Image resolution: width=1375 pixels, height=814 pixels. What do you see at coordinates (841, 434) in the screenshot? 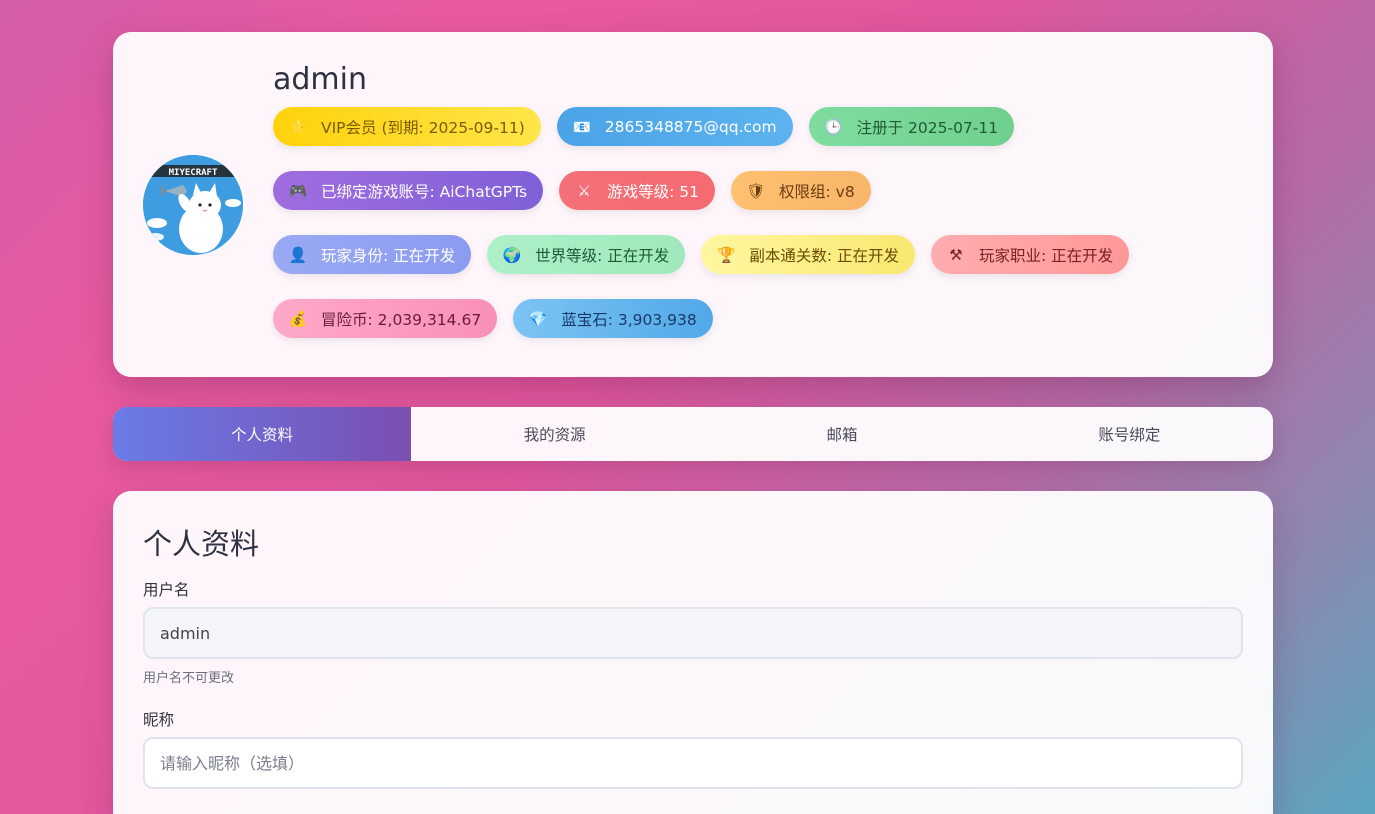
I see `tab-mailbox: 邮箱` at bounding box center [841, 434].